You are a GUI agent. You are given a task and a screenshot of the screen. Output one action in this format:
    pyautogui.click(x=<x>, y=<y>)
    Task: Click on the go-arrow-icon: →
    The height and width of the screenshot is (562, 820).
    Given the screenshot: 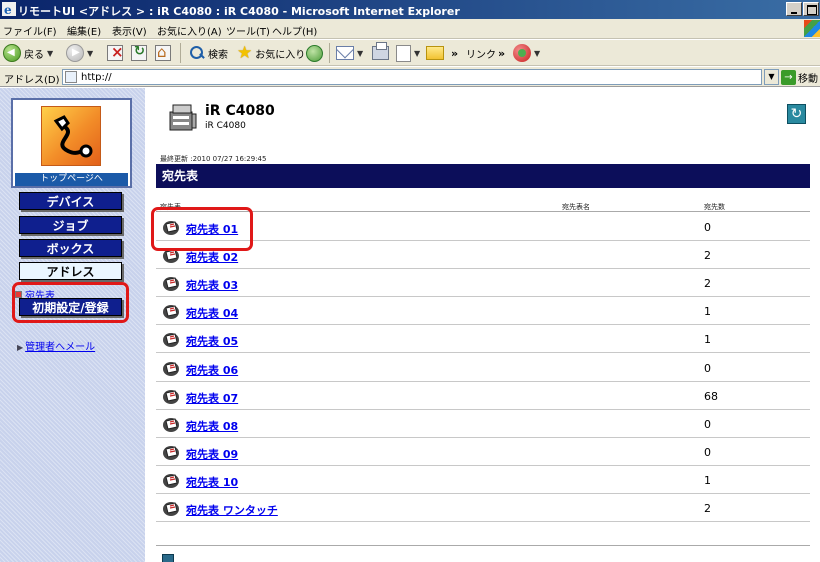 What is the action you would take?
    pyautogui.click(x=788, y=77)
    